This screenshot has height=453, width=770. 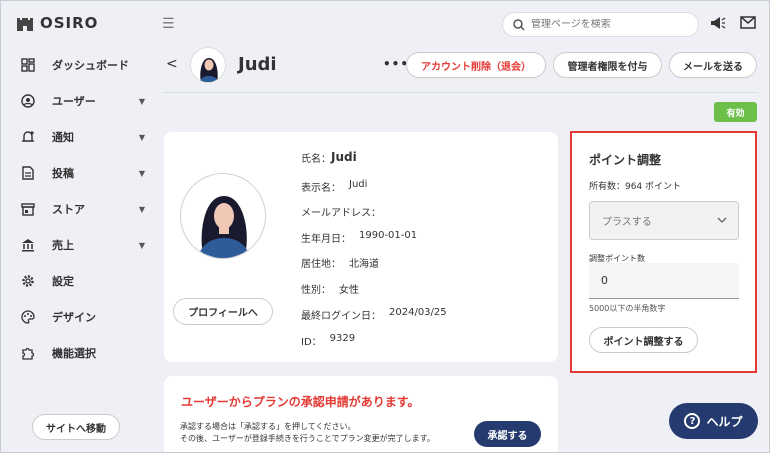 I want to click on sidebar-item-notifications: 通知 ▼, so click(x=82, y=137).